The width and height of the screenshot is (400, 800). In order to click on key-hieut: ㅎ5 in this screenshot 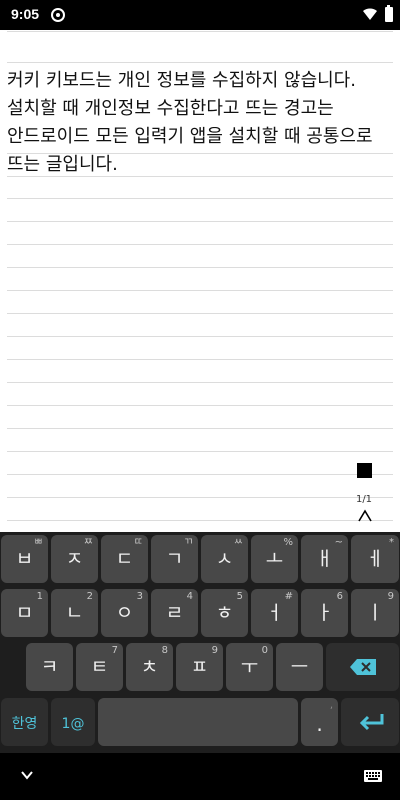, I will do `click(224, 613)`.